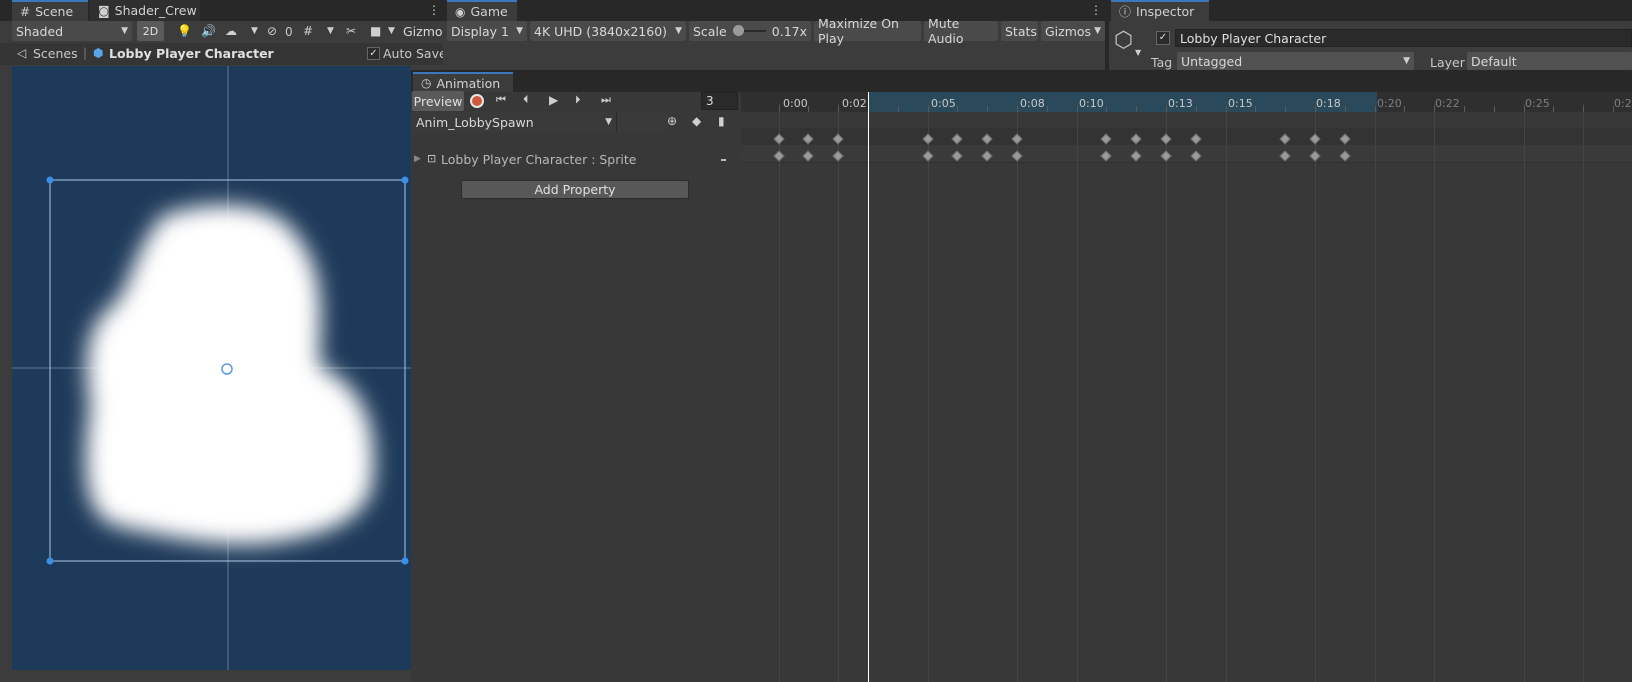 This screenshot has width=1632, height=682. What do you see at coordinates (50, 561) in the screenshot?
I see `handle-bottom-left` at bounding box center [50, 561].